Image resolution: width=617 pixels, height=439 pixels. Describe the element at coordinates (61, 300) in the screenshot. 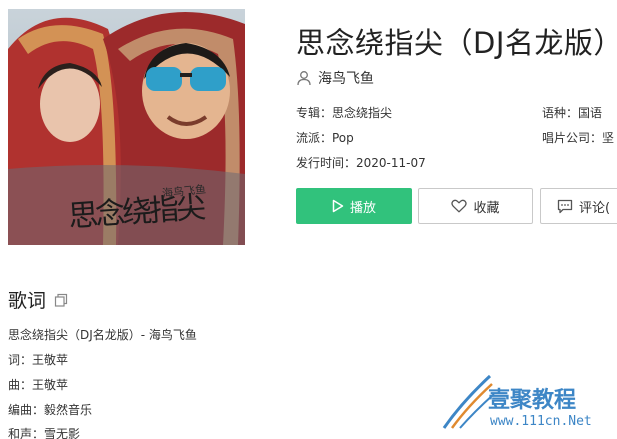

I see `copy-icon` at that location.